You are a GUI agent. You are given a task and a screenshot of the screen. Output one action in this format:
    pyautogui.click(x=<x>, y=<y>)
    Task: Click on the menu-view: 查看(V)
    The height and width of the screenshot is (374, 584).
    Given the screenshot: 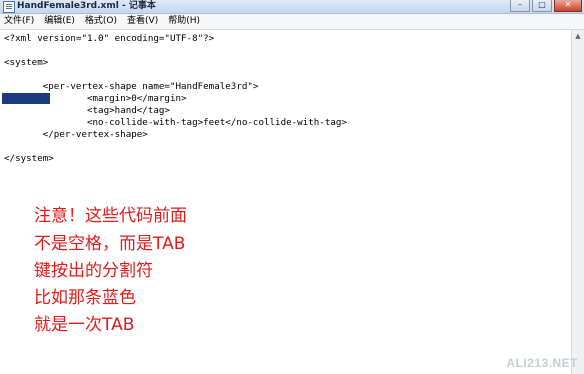 What is the action you would take?
    pyautogui.click(x=143, y=21)
    